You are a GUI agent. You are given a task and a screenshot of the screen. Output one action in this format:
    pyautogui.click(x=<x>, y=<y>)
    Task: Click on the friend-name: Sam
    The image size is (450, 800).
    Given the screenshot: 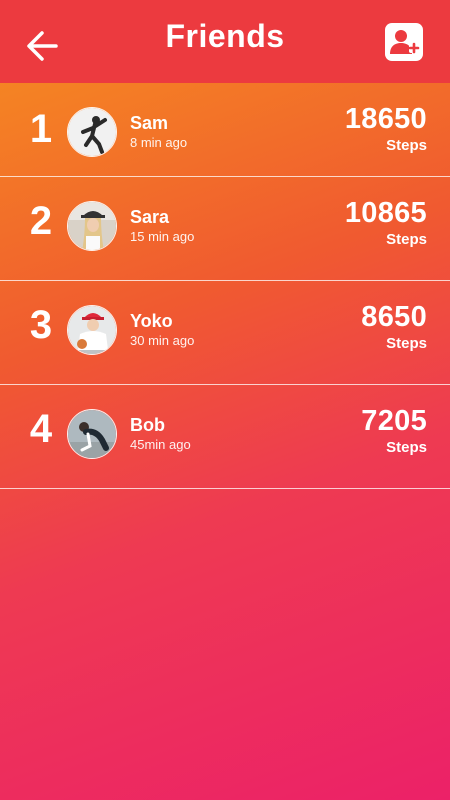 What is the action you would take?
    pyautogui.click(x=149, y=123)
    